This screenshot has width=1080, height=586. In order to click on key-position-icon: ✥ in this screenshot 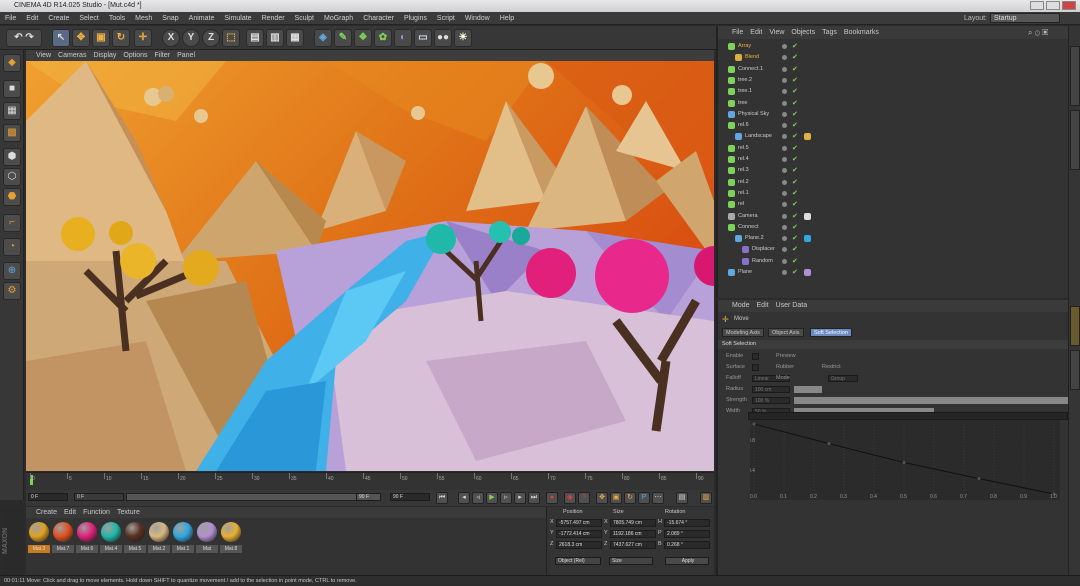, I will do `click(602, 498)`.